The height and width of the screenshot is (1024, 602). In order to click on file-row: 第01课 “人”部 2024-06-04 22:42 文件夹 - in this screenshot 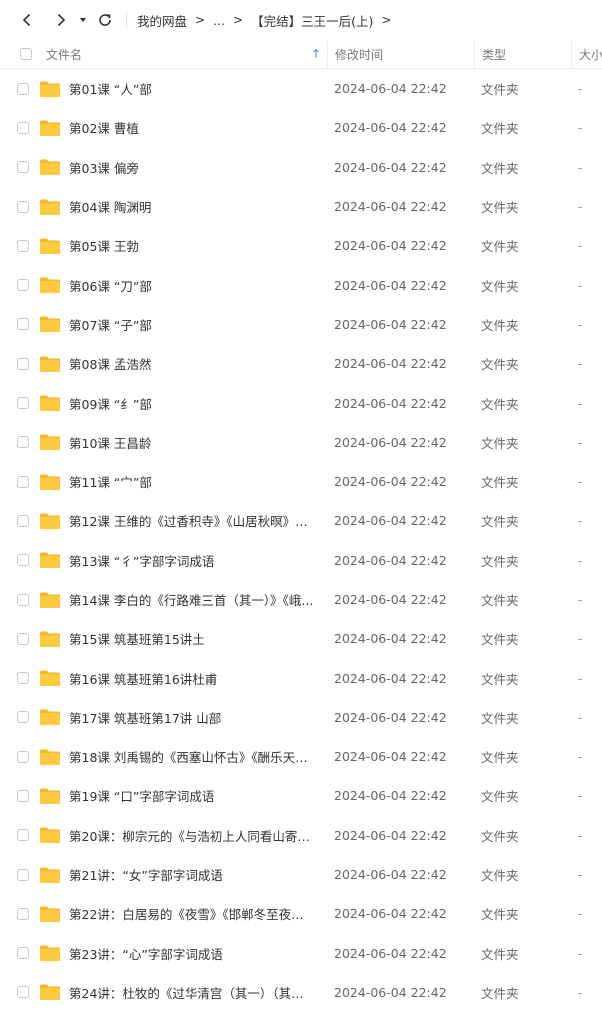, I will do `click(301, 88)`.